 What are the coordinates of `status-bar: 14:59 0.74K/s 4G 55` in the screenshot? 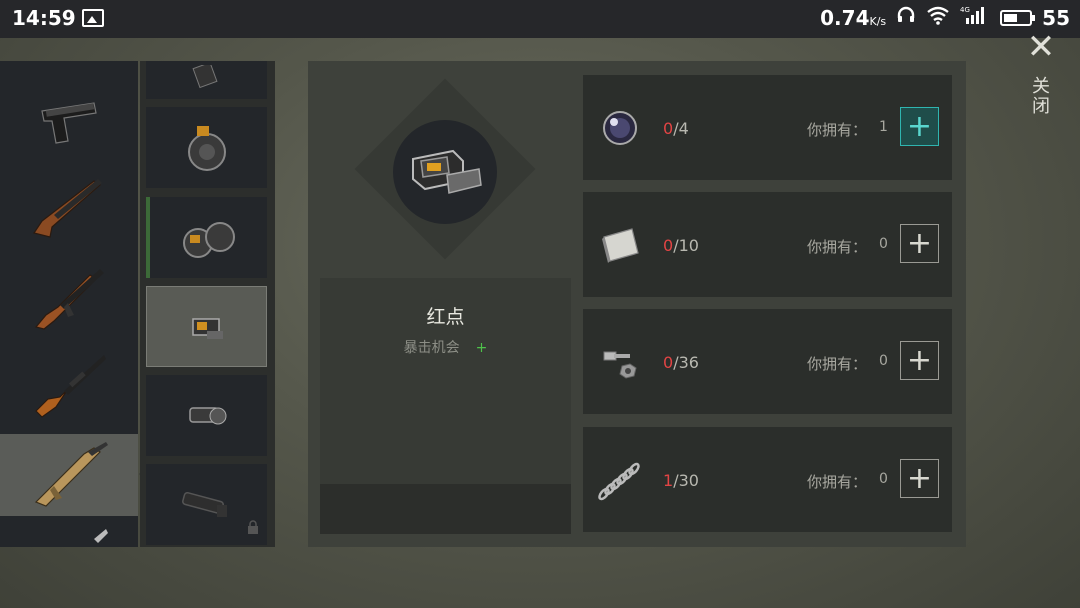 It's located at (540, 19).